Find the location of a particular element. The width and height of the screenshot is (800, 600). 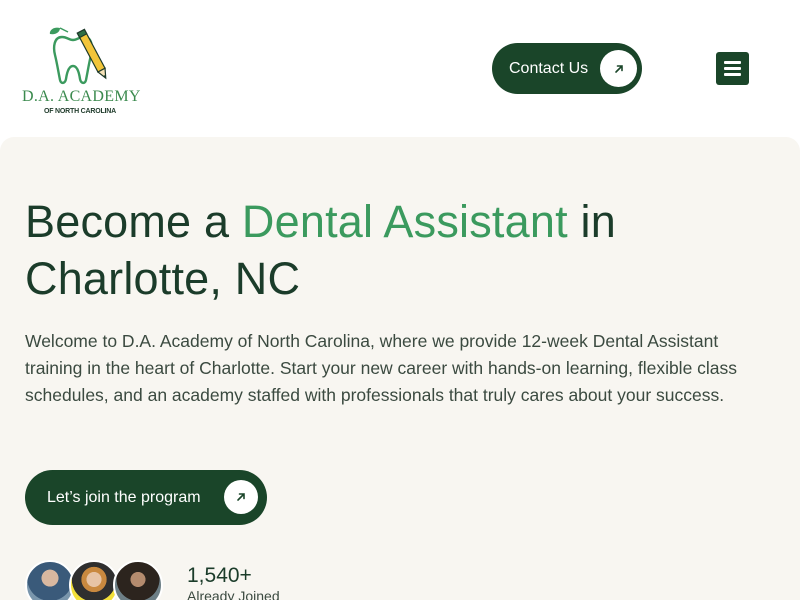

join-program-button: Let’s join the program is located at coordinates (146, 497).